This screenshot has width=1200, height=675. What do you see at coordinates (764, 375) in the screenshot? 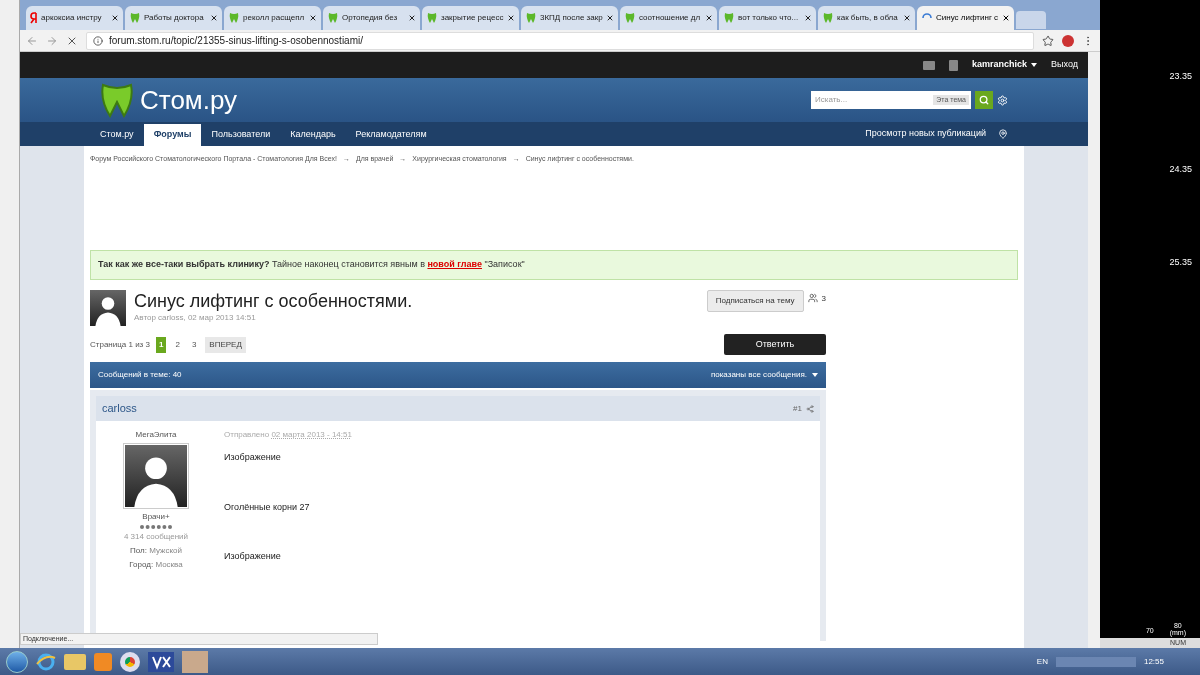
I see `filter-dropdown: показаны все сообщения.` at bounding box center [764, 375].